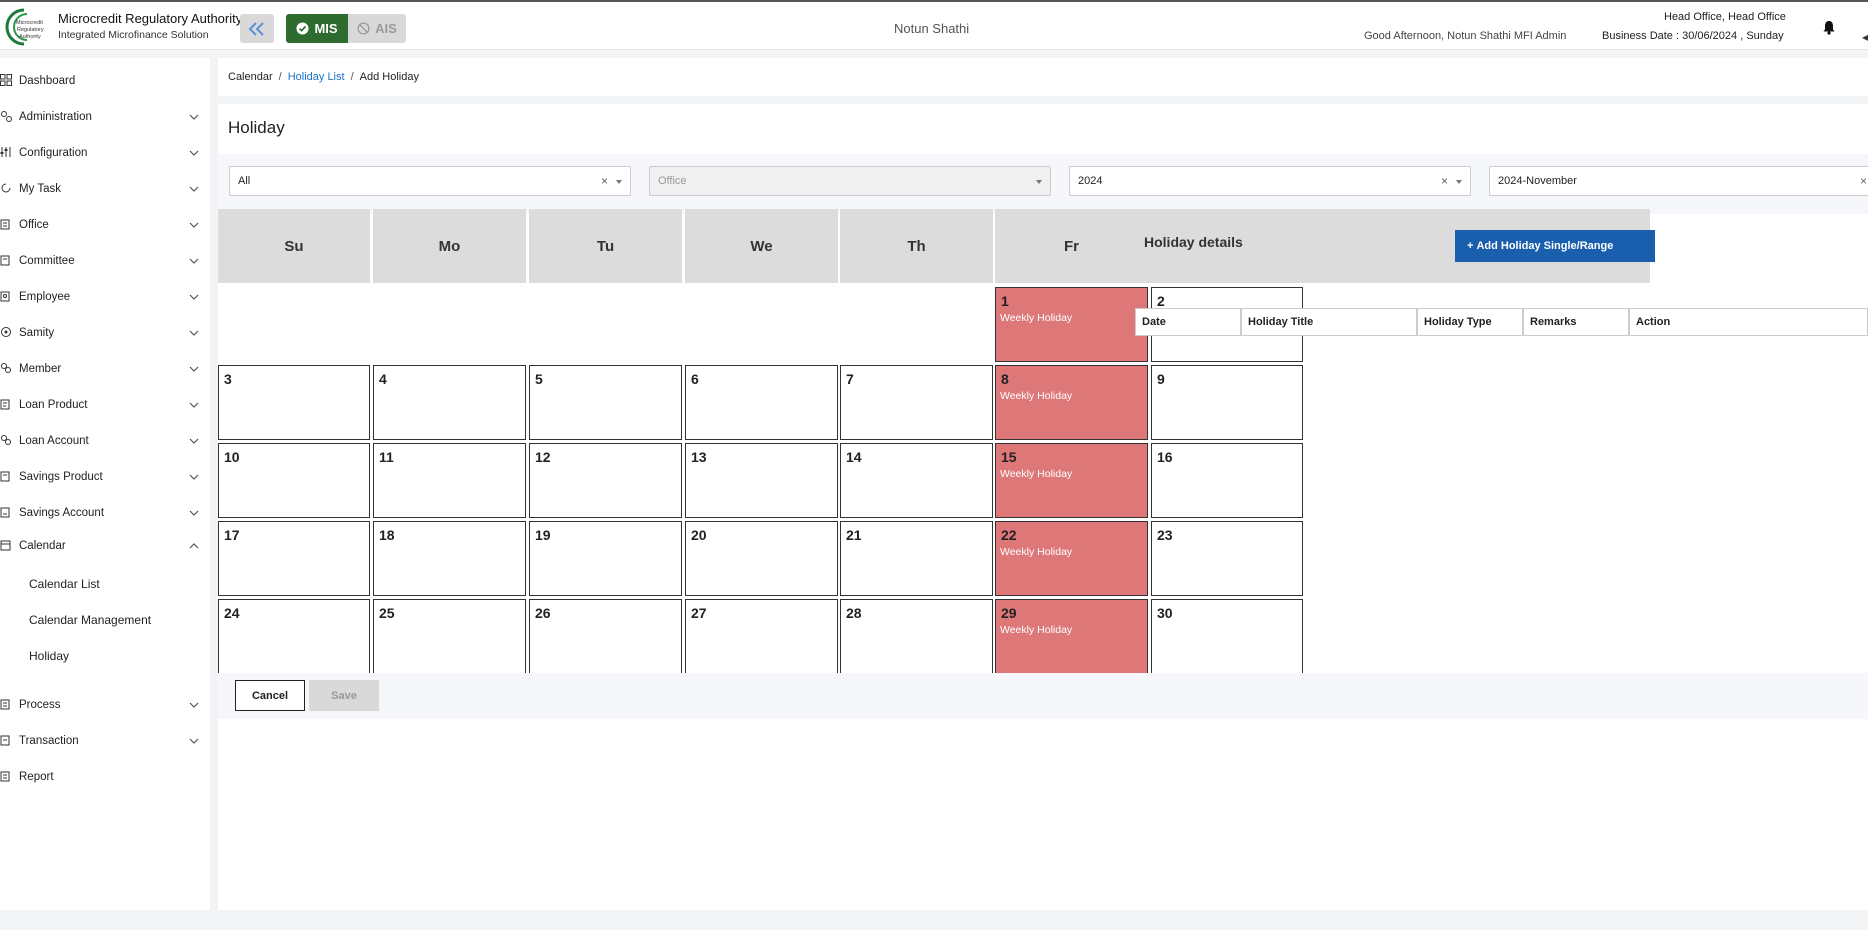  I want to click on calendar-day: 10, so click(294, 480).